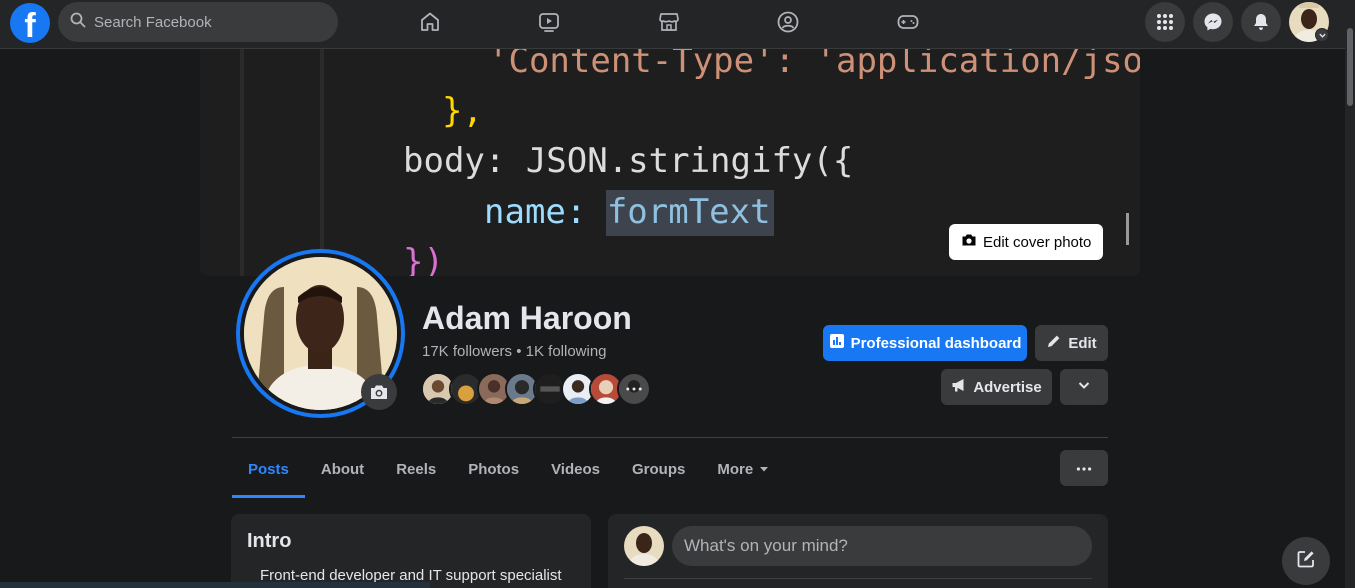  I want to click on text-cursor, so click(1127, 229).